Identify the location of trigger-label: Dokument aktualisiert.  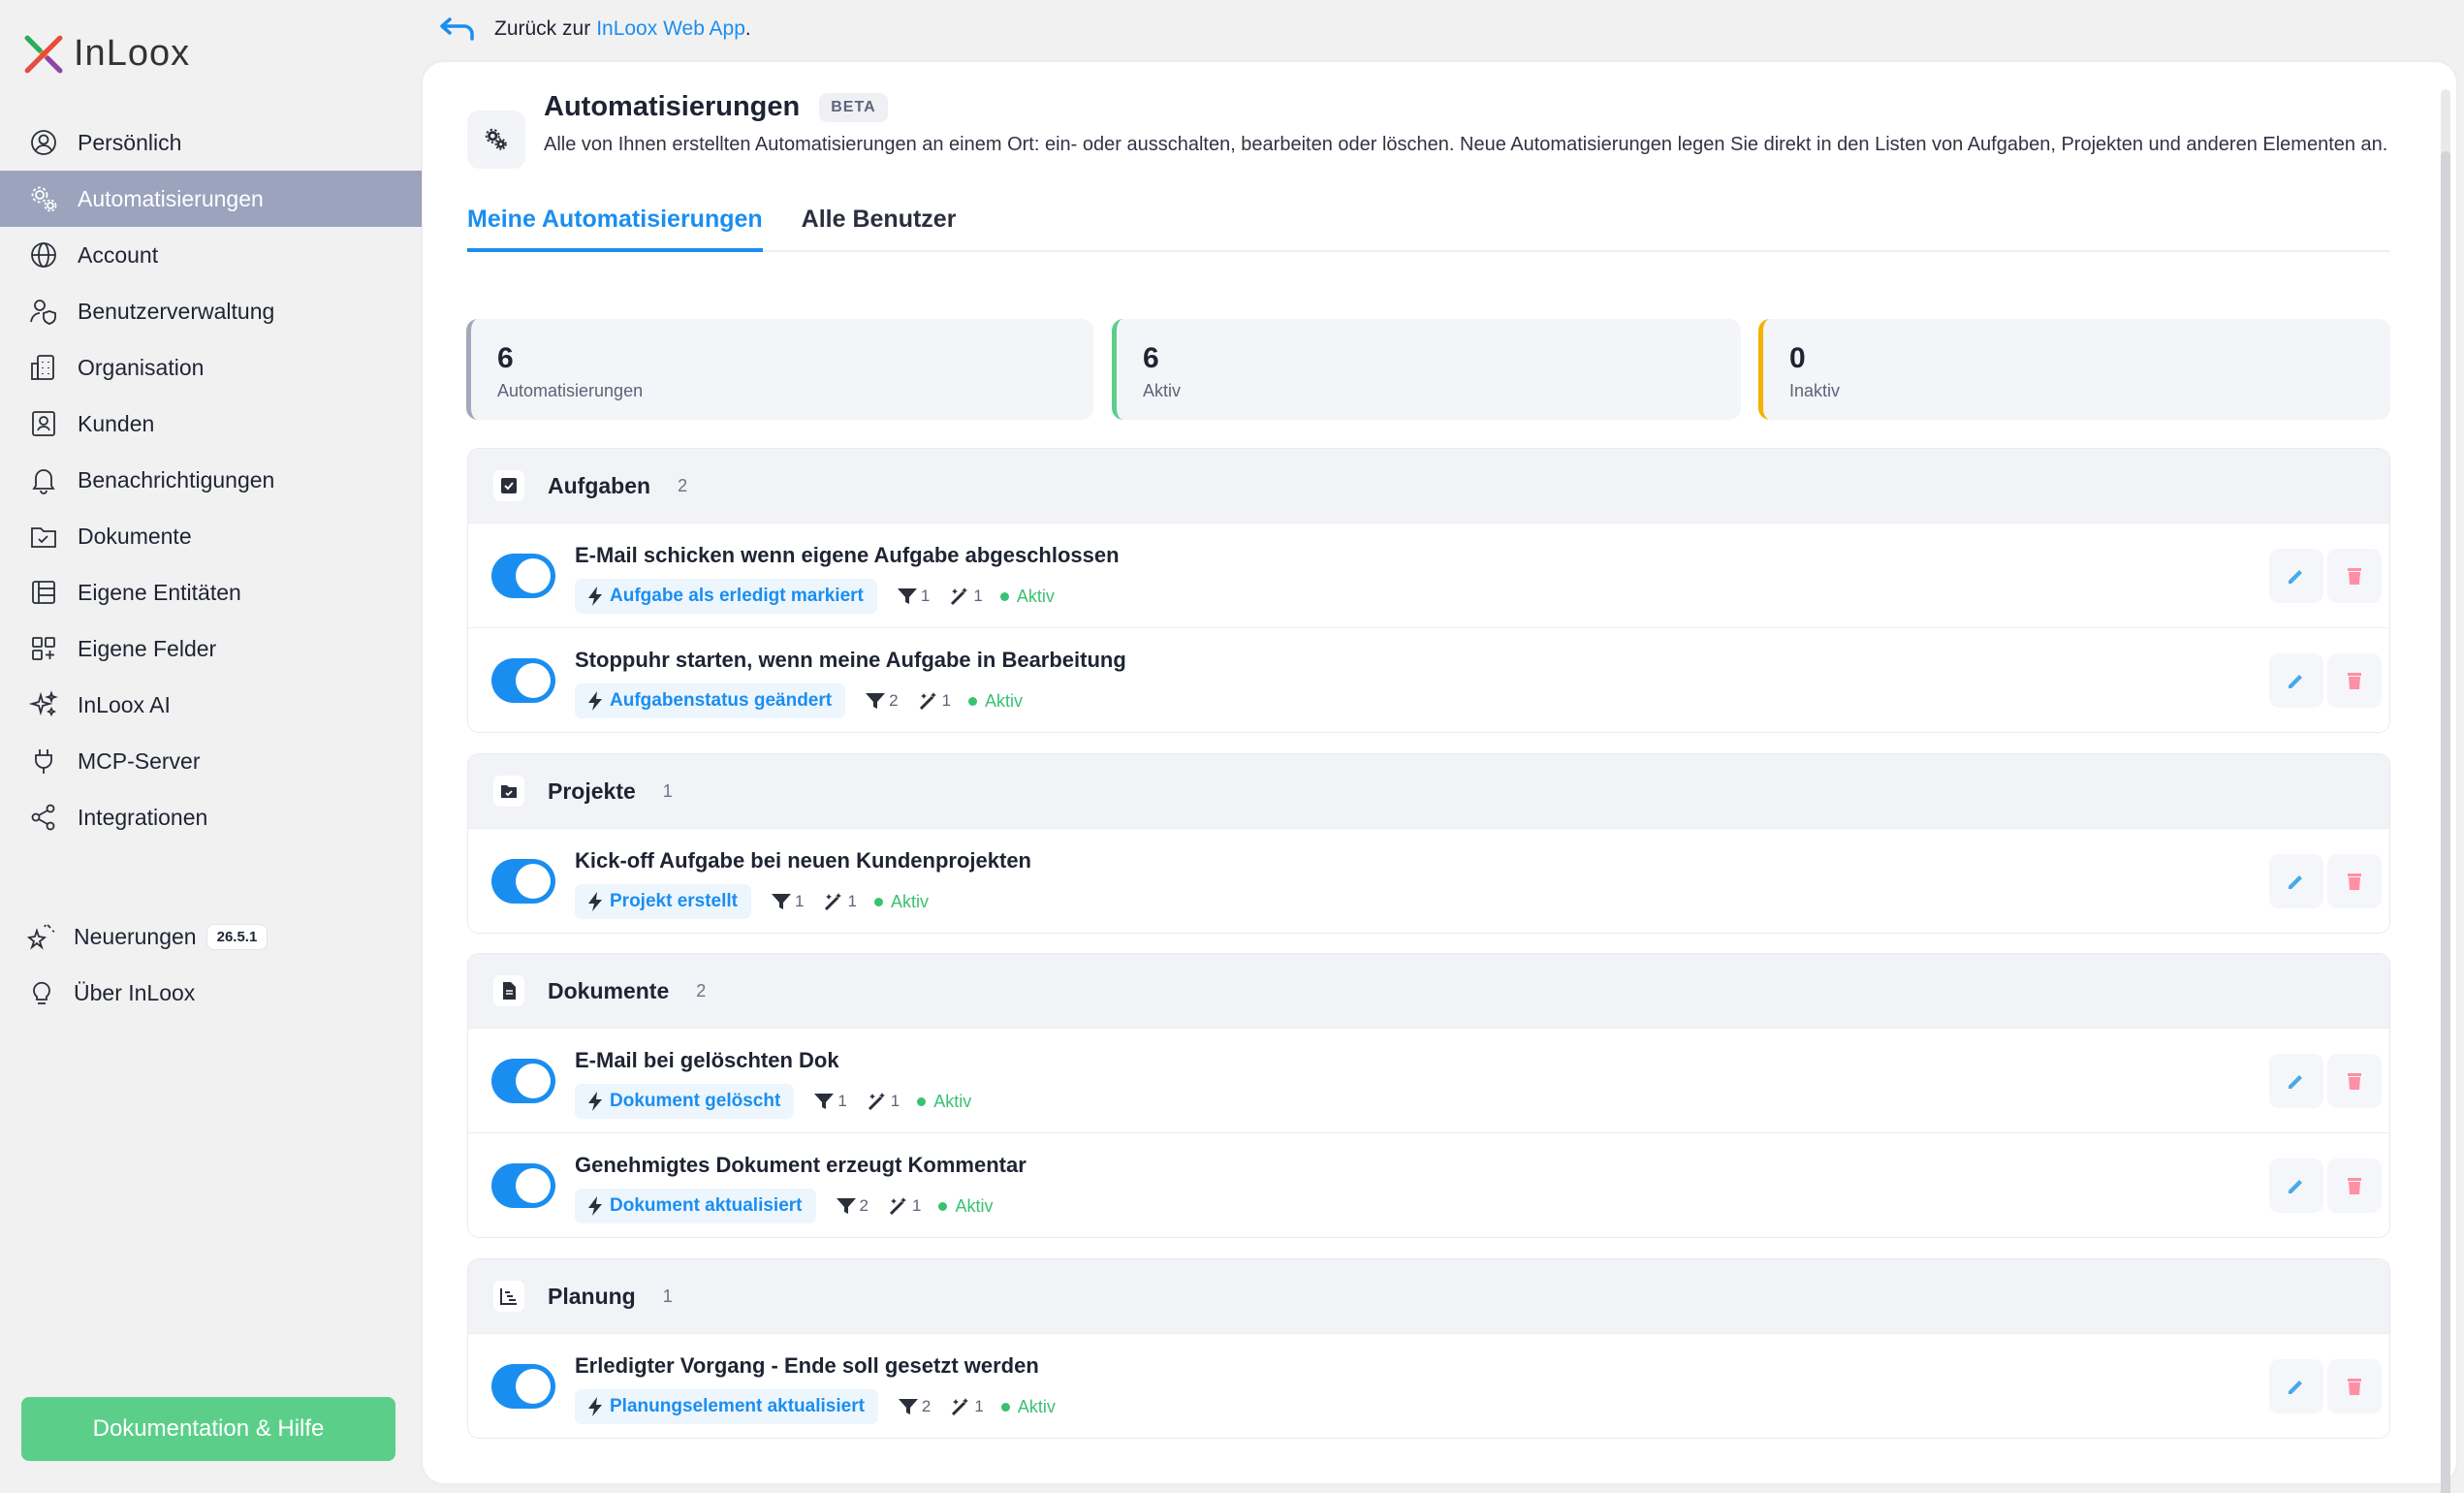
(706, 1206).